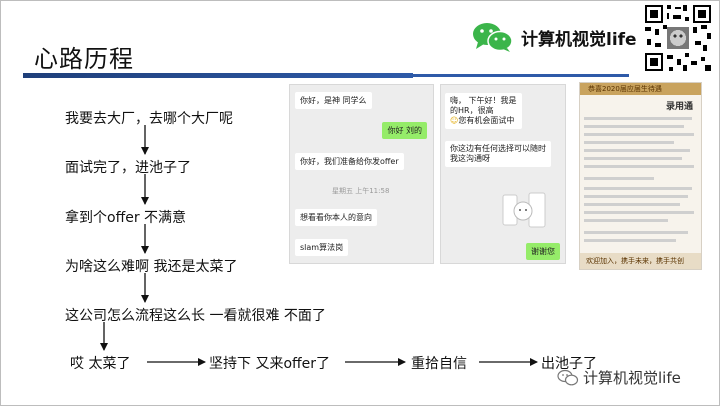 The width and height of the screenshot is (720, 406). I want to click on chat1-timestamp: 星期五 上午11:58, so click(361, 191).